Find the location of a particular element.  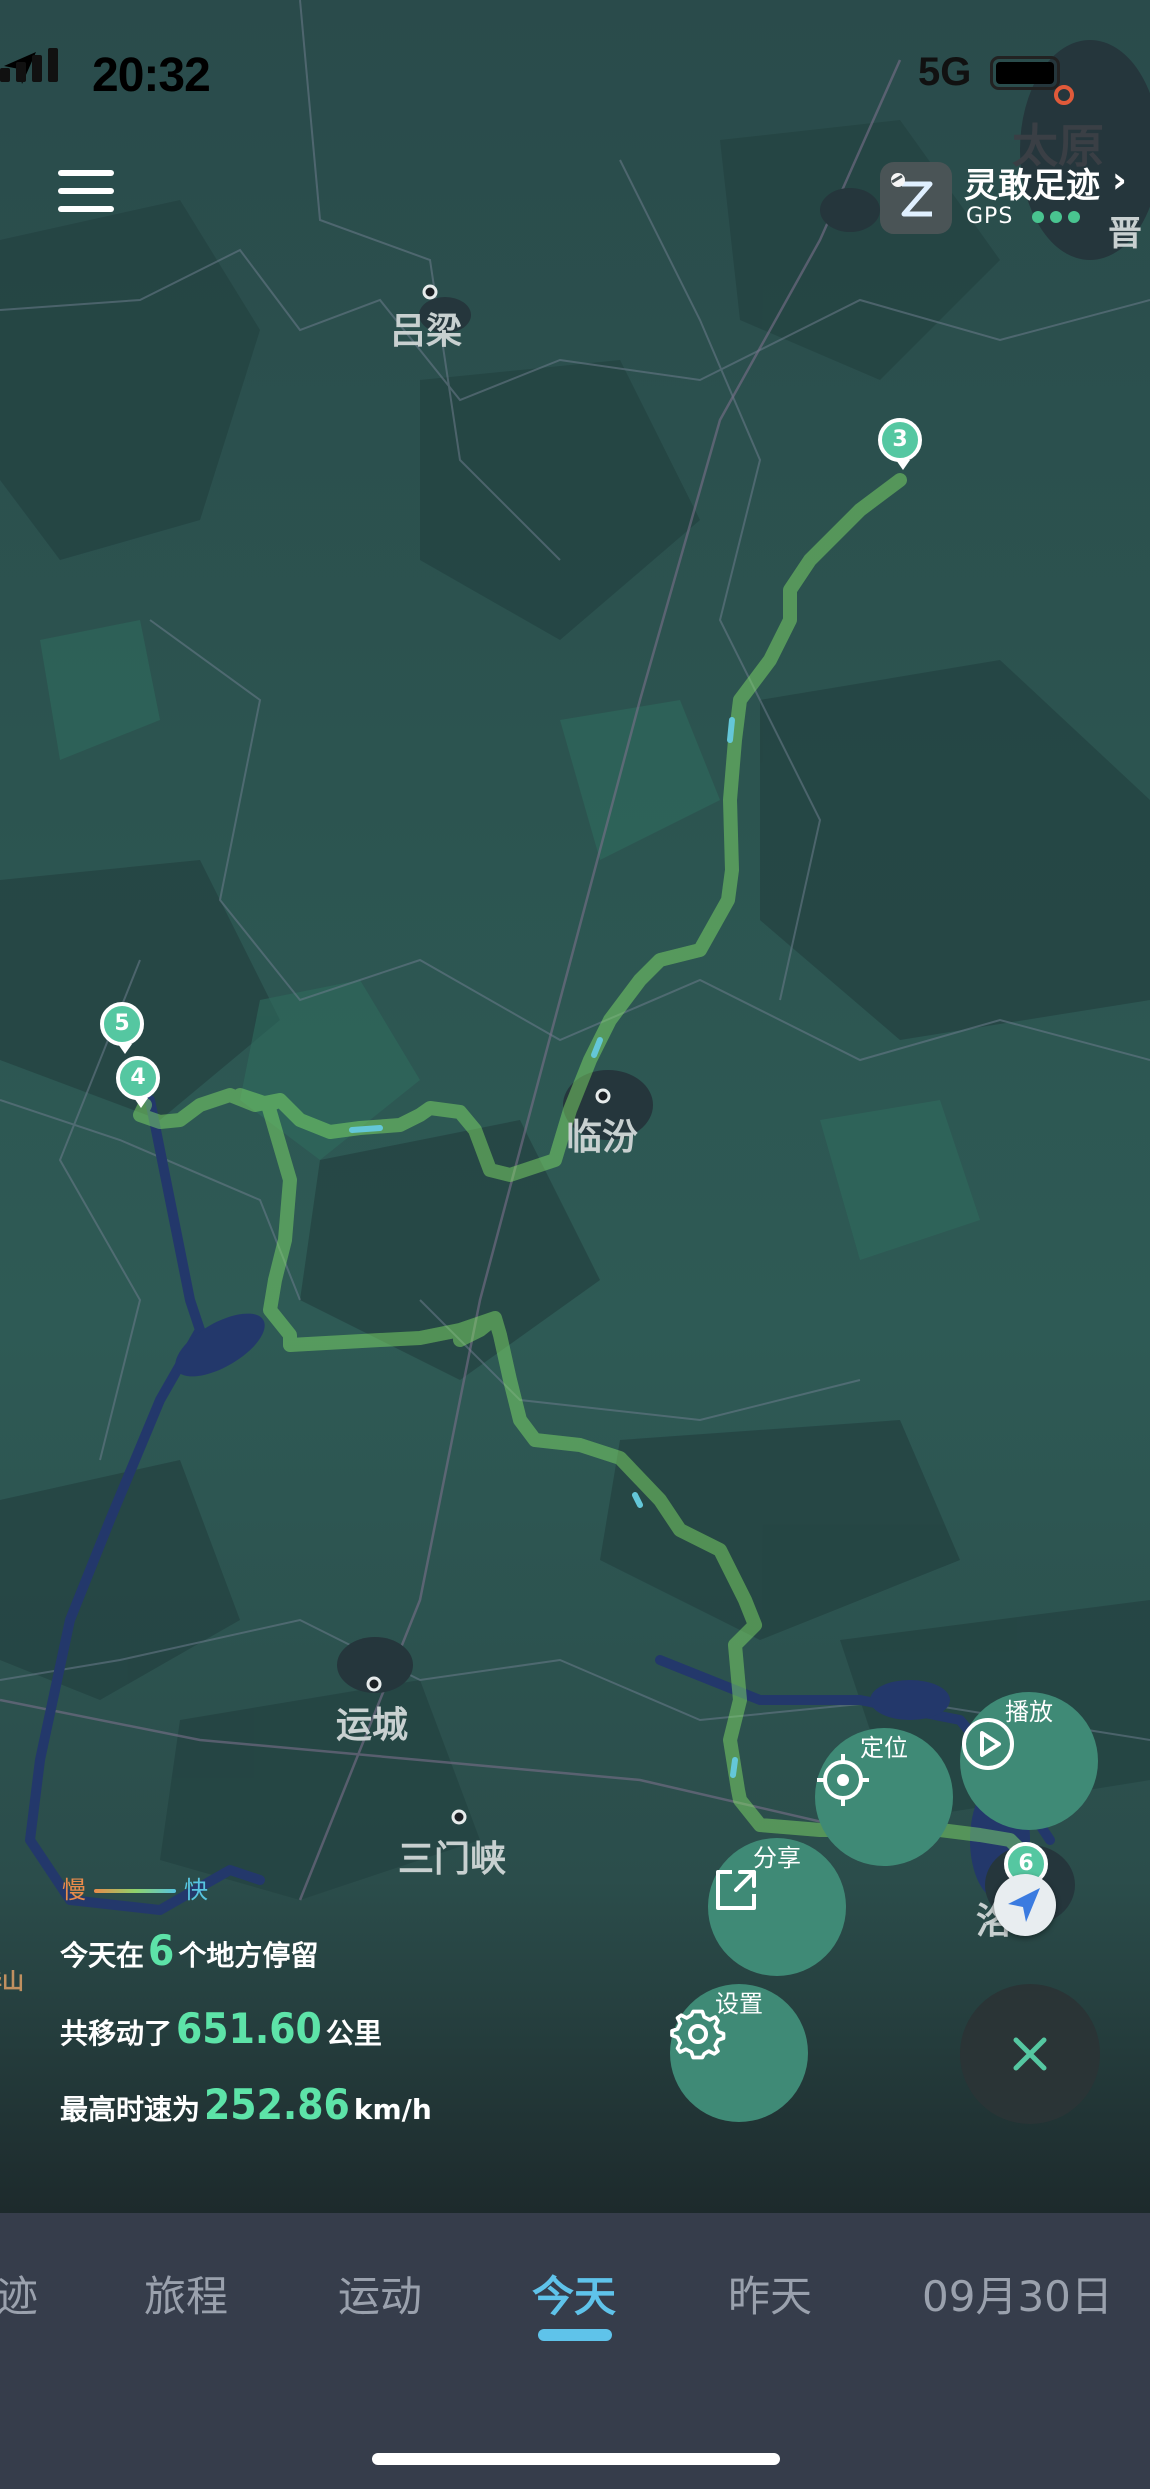

navigation-arrow-icon is located at coordinates (1025, 1905).